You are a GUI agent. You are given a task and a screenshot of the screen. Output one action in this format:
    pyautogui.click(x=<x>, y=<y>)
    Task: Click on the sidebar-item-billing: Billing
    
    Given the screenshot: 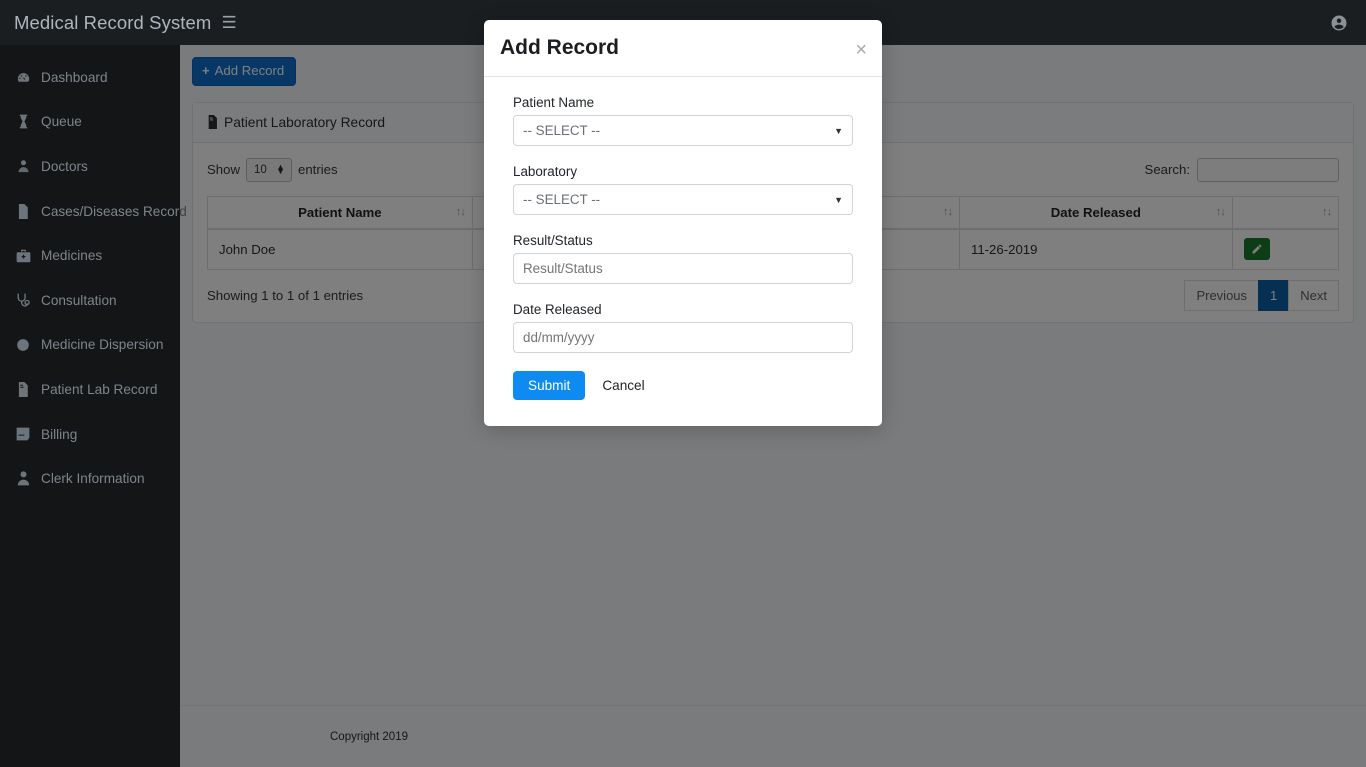 What is the action you would take?
    pyautogui.click(x=90, y=434)
    